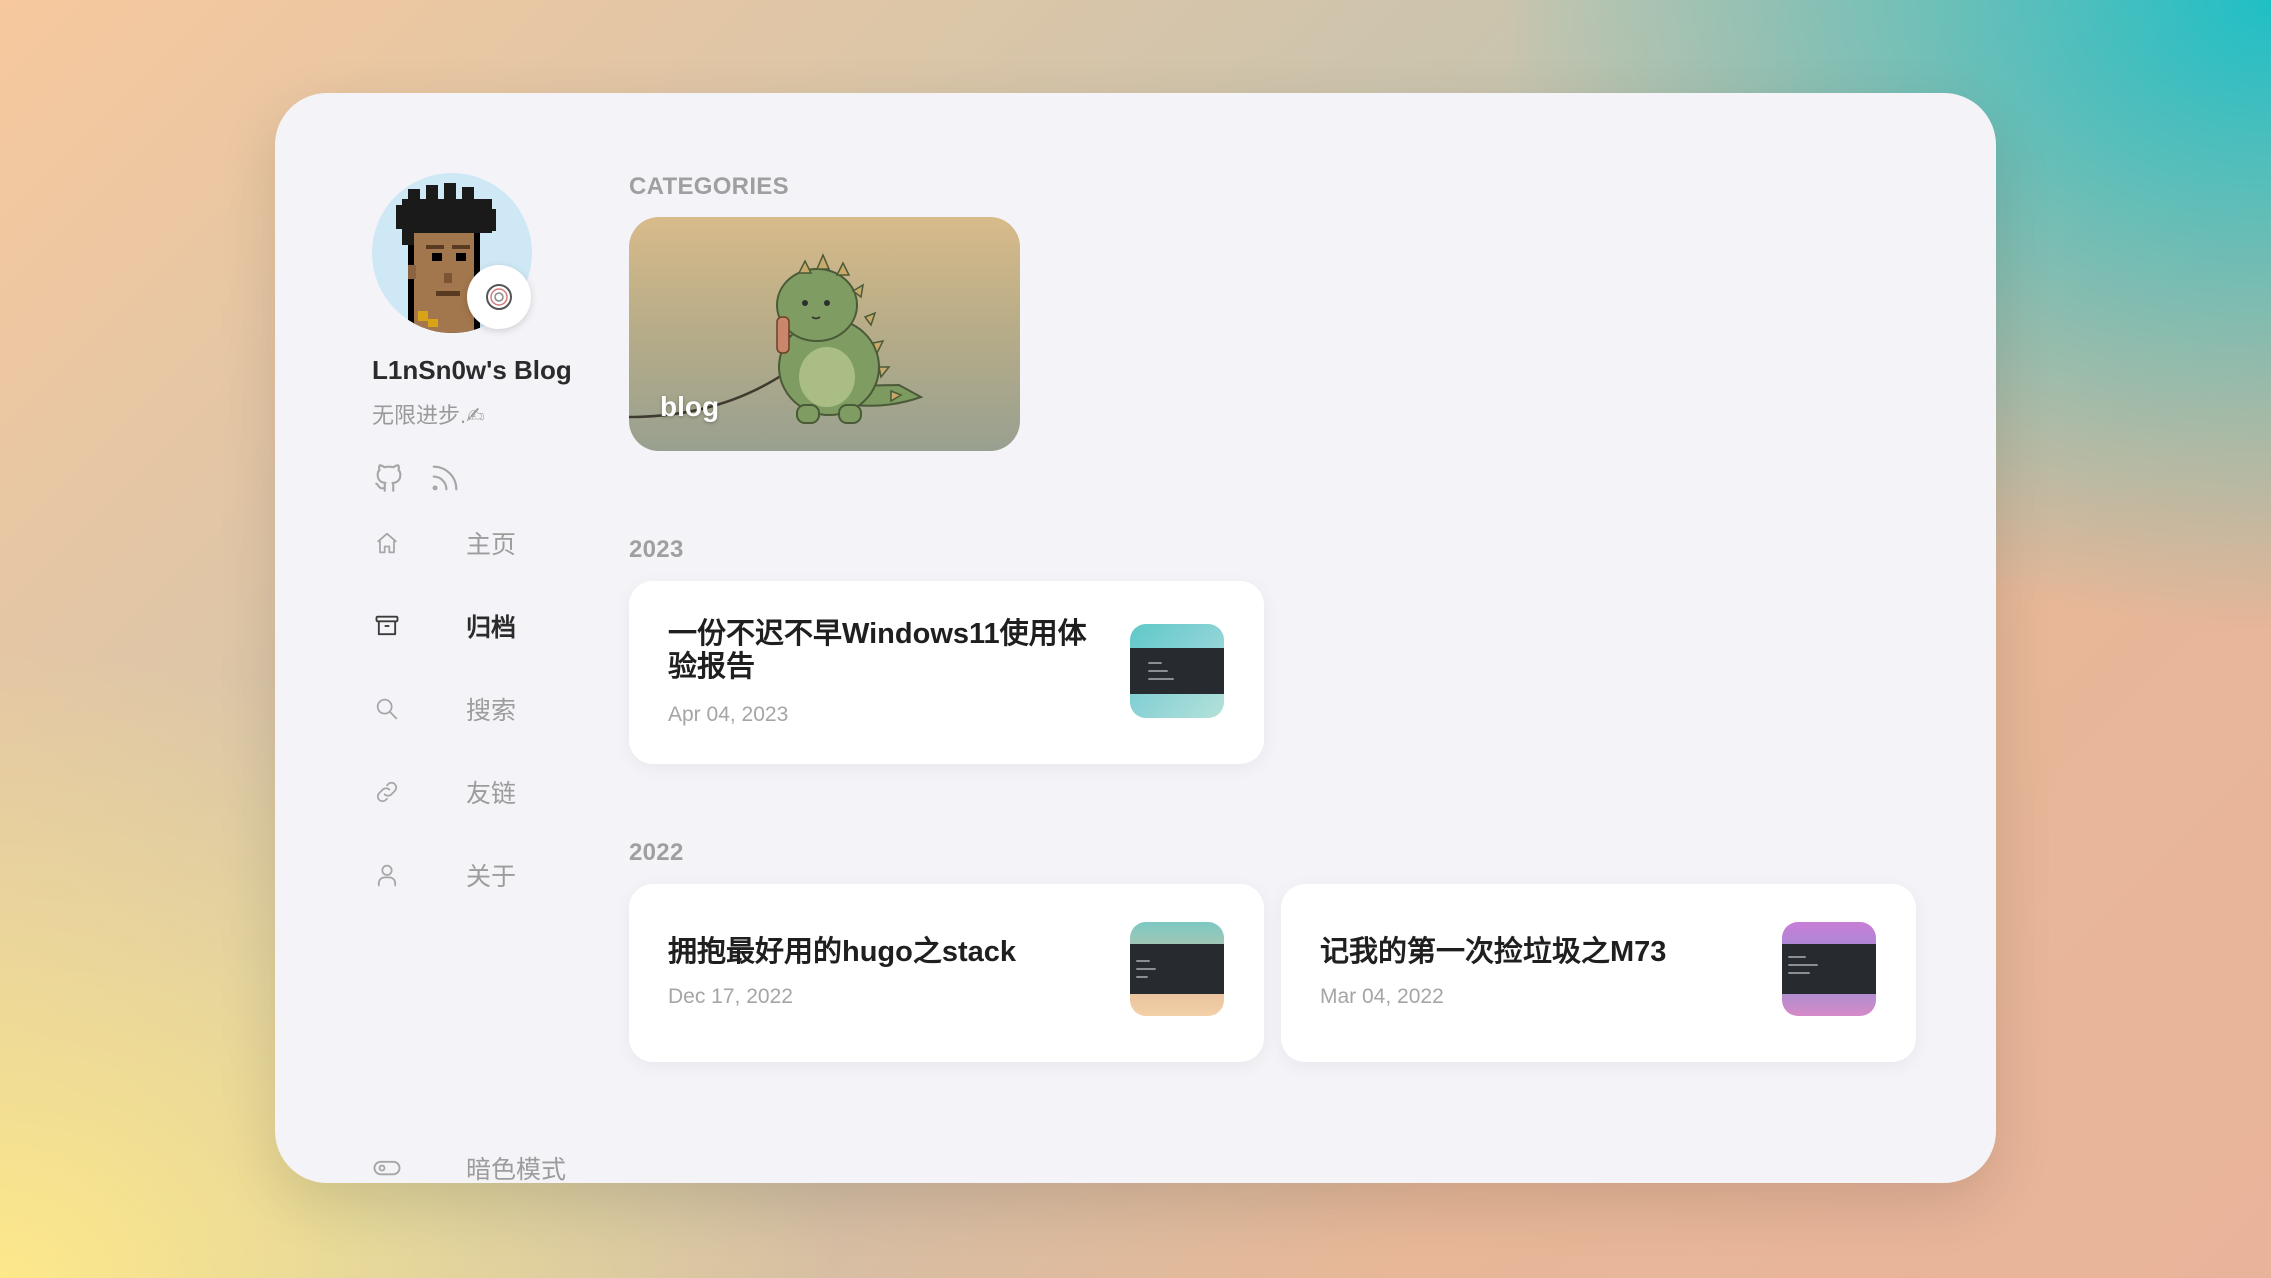  I want to click on post-date: Dec 17, 2022, so click(730, 996).